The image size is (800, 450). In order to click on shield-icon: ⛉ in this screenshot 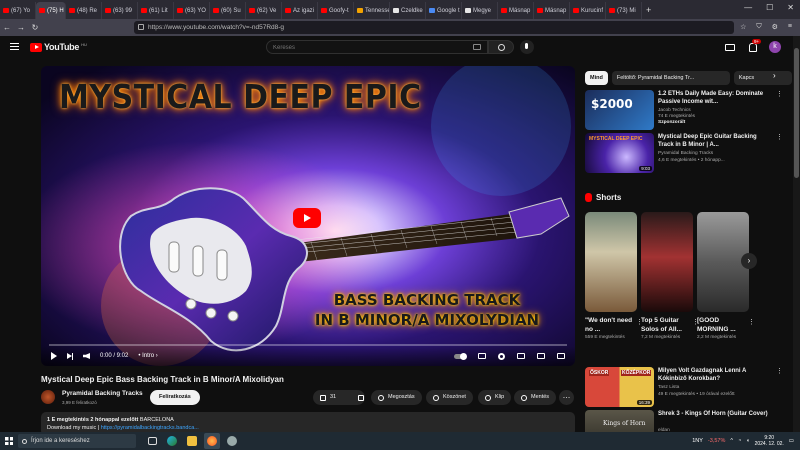, I will do `click(758, 27)`.